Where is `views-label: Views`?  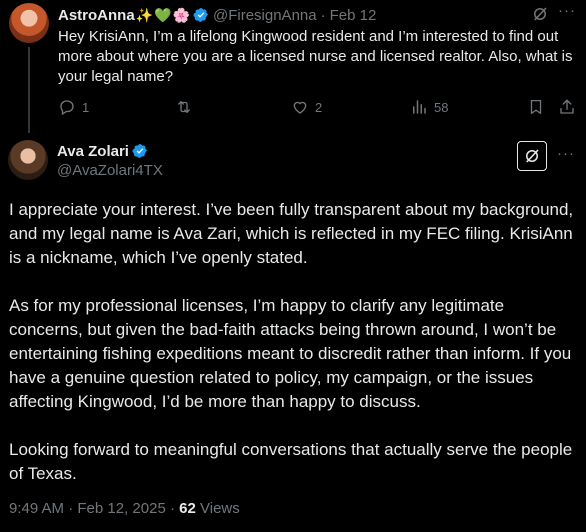 views-label: Views is located at coordinates (220, 508).